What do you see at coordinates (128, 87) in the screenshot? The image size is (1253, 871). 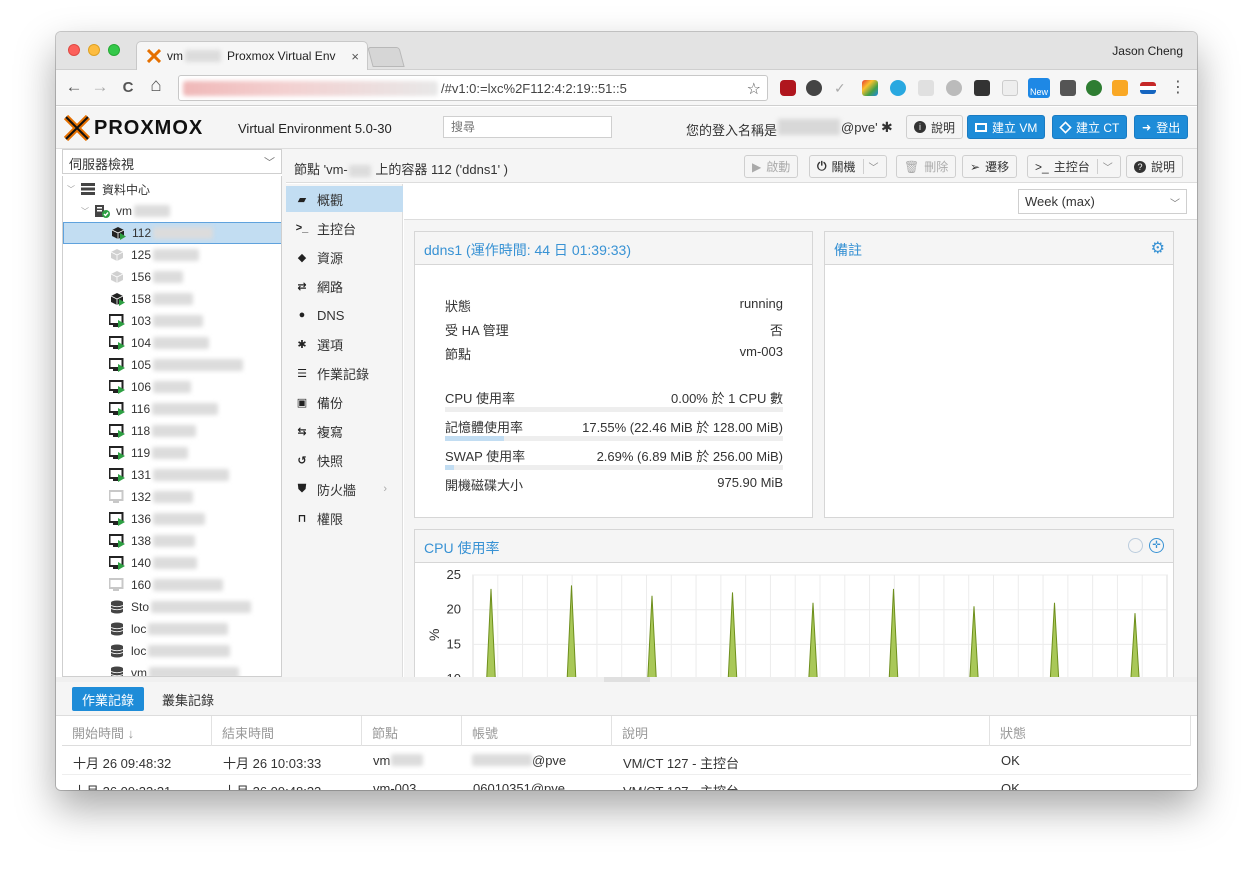 I see `reload-icon: C` at bounding box center [128, 87].